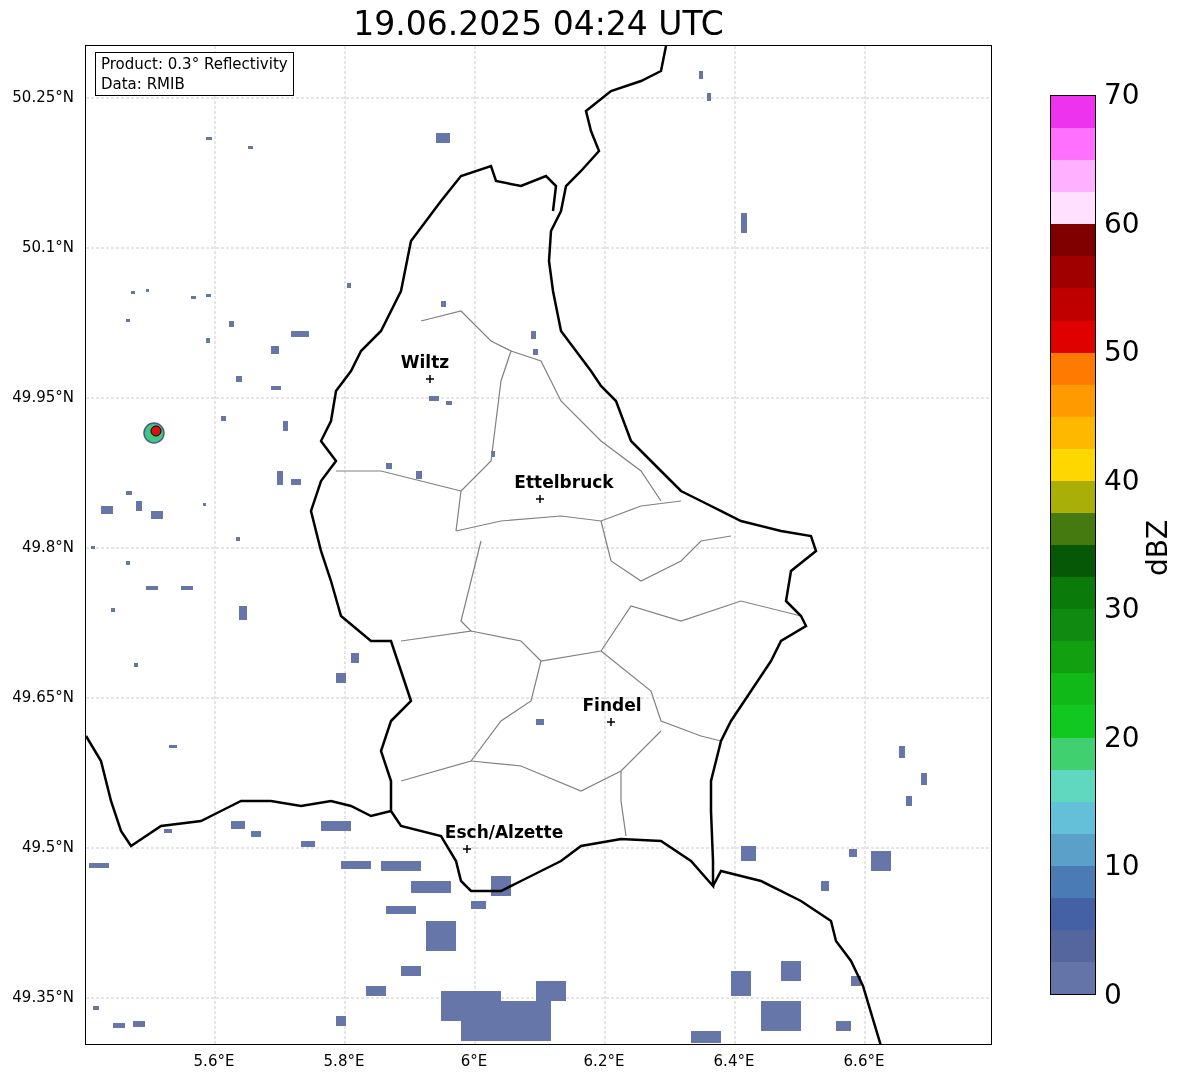 The height and width of the screenshot is (1081, 1184). What do you see at coordinates (1122, 95) in the screenshot?
I see `colorbar-tick-label: 70` at bounding box center [1122, 95].